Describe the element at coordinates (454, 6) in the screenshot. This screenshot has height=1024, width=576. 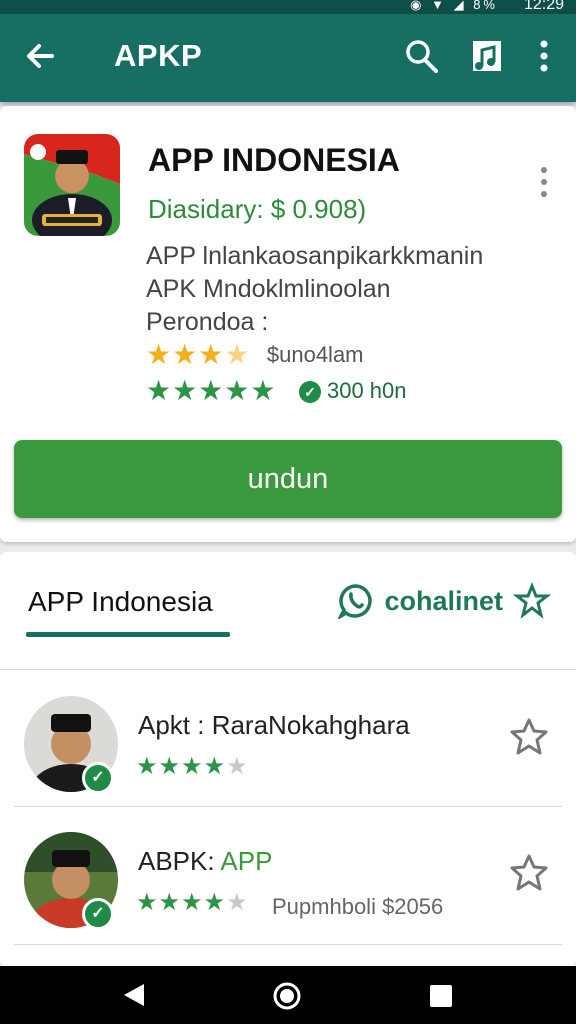
I see `status-icons: ◉ ▼ ◢ 8%` at that location.